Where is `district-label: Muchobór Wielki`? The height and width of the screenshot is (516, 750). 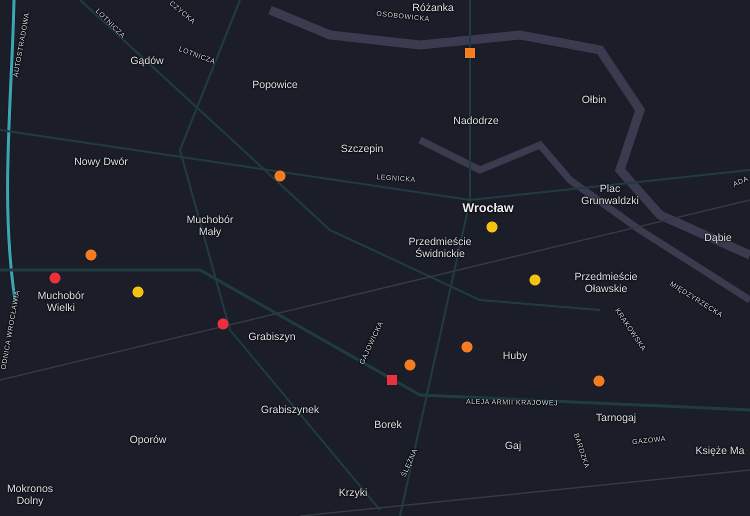
district-label: Muchobór Wielki is located at coordinates (61, 302).